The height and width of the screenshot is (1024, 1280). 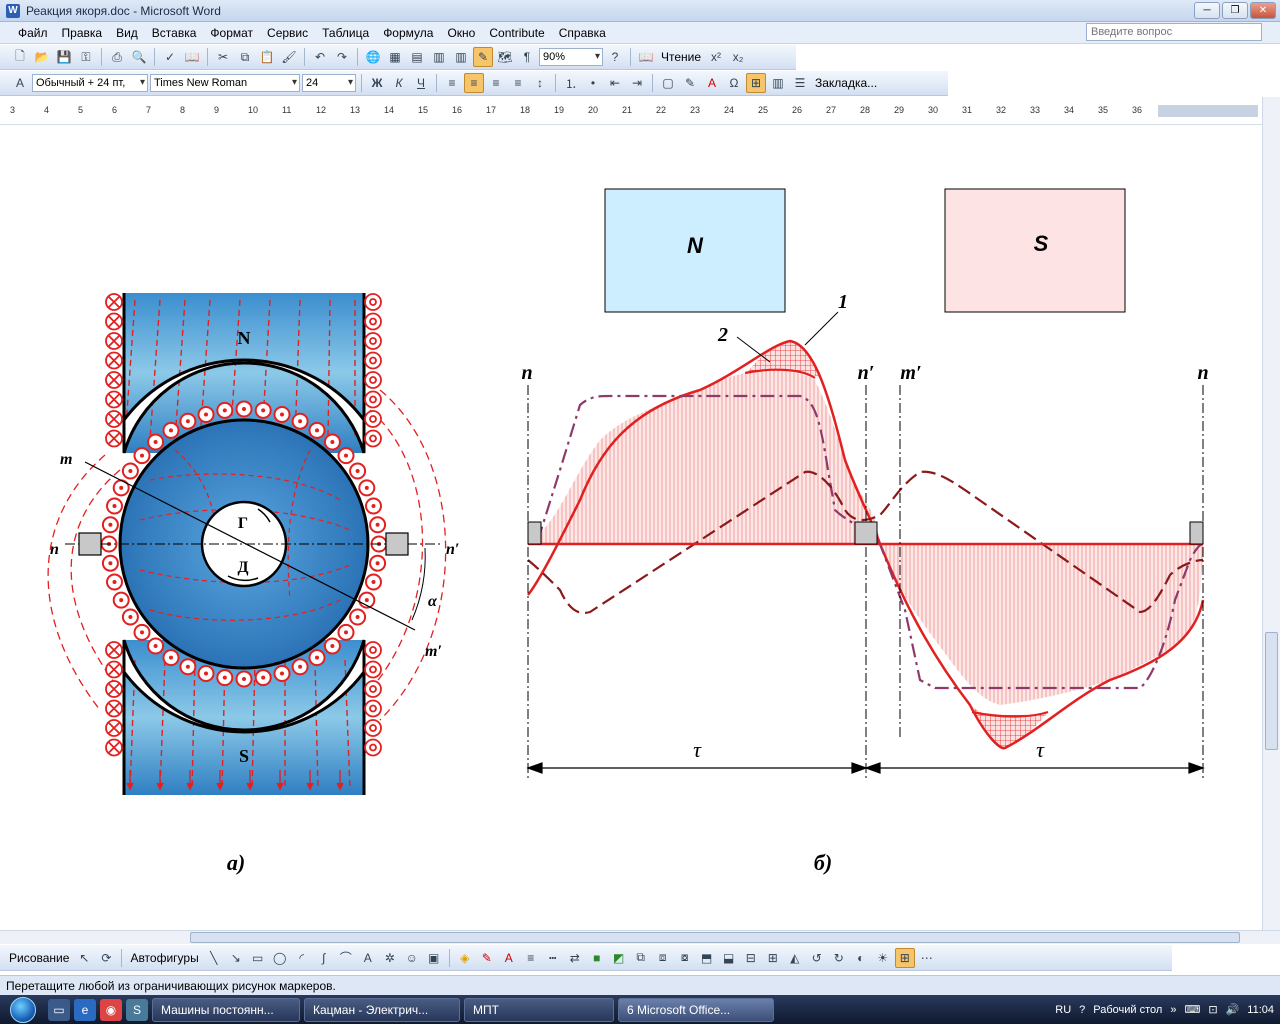 What do you see at coordinates (1271, 691) in the screenshot?
I see `vertical-scroll-thumb` at bounding box center [1271, 691].